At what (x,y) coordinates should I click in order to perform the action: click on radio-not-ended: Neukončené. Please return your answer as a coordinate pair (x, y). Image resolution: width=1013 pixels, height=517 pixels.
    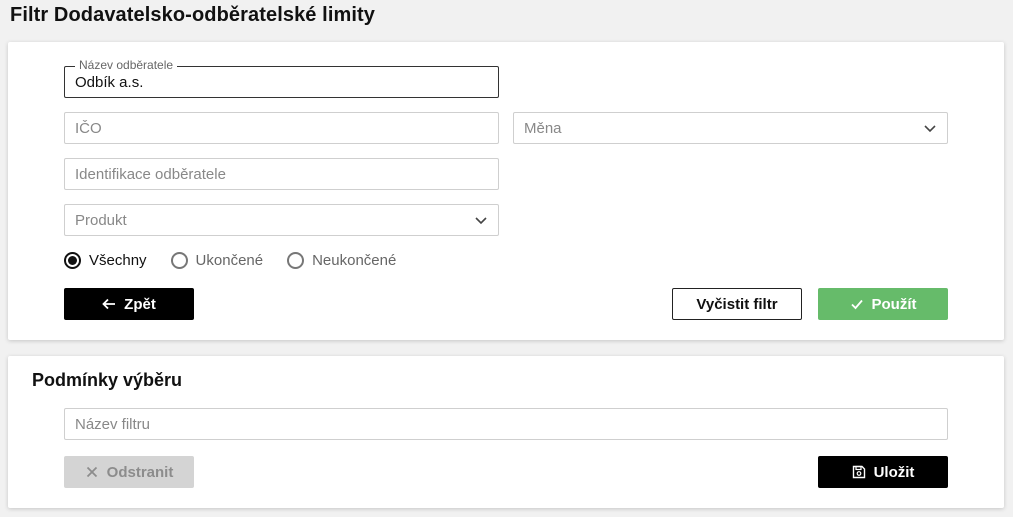
    Looking at the image, I should click on (341, 260).